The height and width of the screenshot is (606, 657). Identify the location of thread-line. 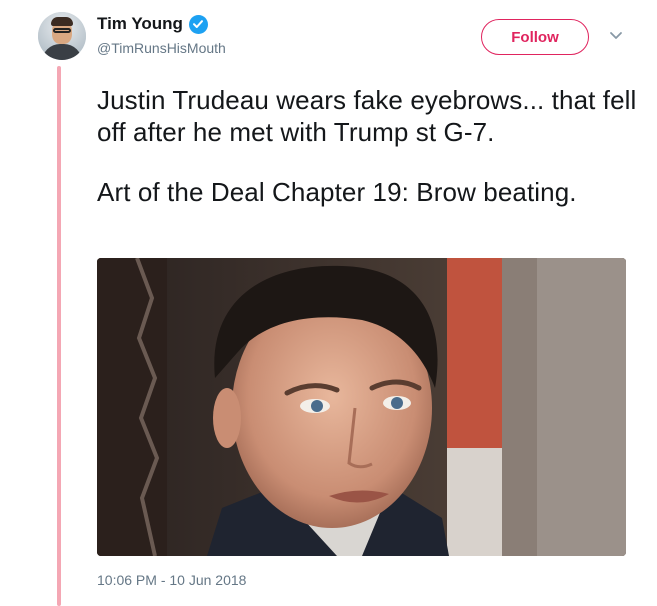
(59, 336).